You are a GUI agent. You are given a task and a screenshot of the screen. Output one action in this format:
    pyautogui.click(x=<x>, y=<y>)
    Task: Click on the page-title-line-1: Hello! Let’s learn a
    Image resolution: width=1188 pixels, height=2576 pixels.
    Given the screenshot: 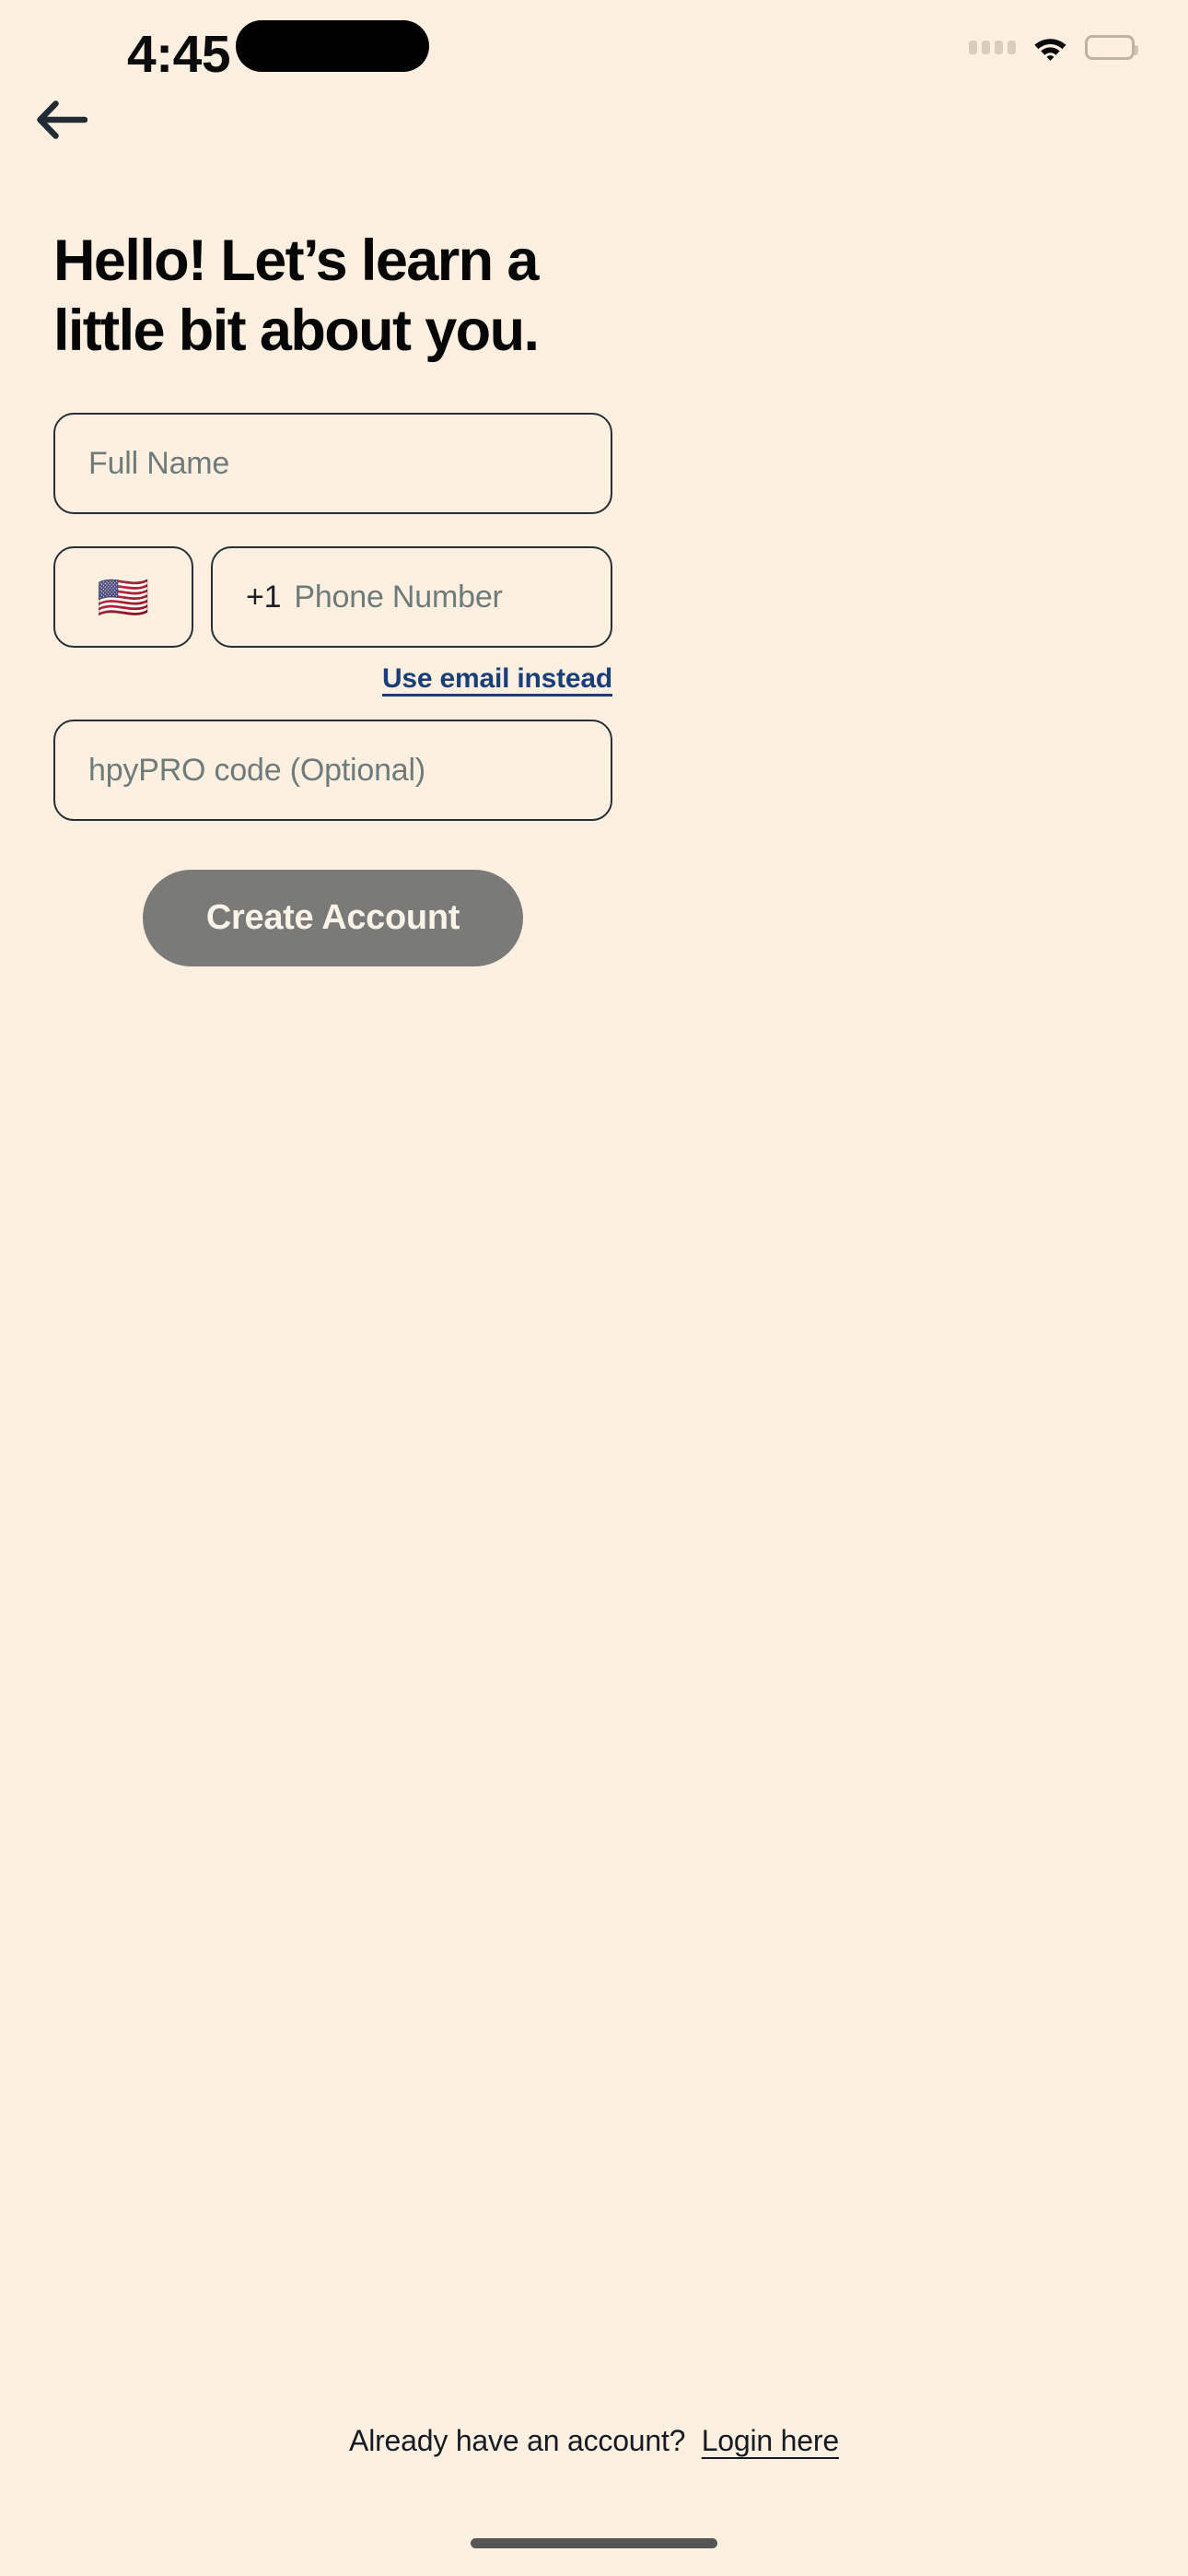 What is the action you would take?
    pyautogui.click(x=296, y=260)
    